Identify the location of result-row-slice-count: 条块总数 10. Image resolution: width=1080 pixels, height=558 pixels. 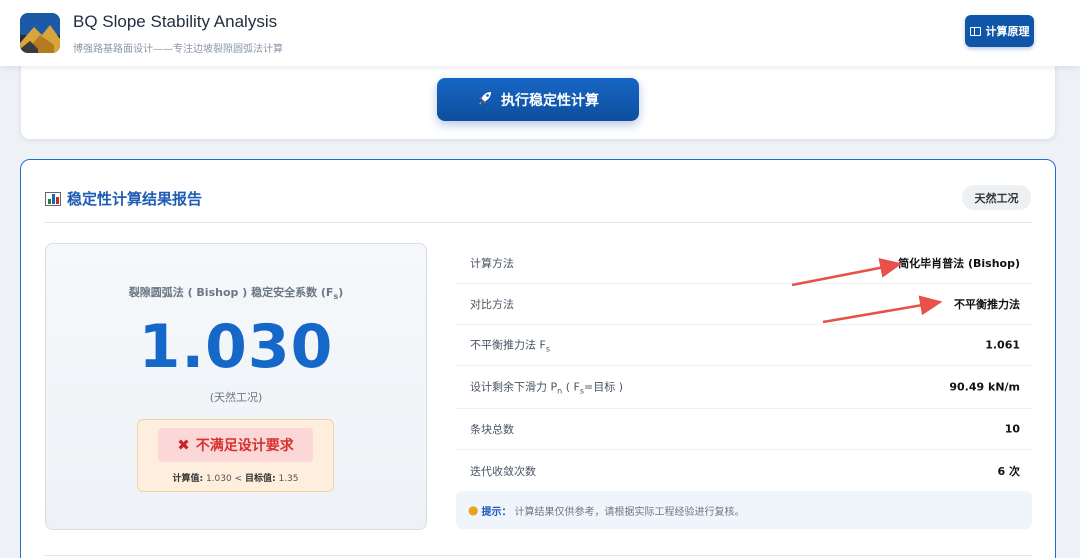
(744, 429).